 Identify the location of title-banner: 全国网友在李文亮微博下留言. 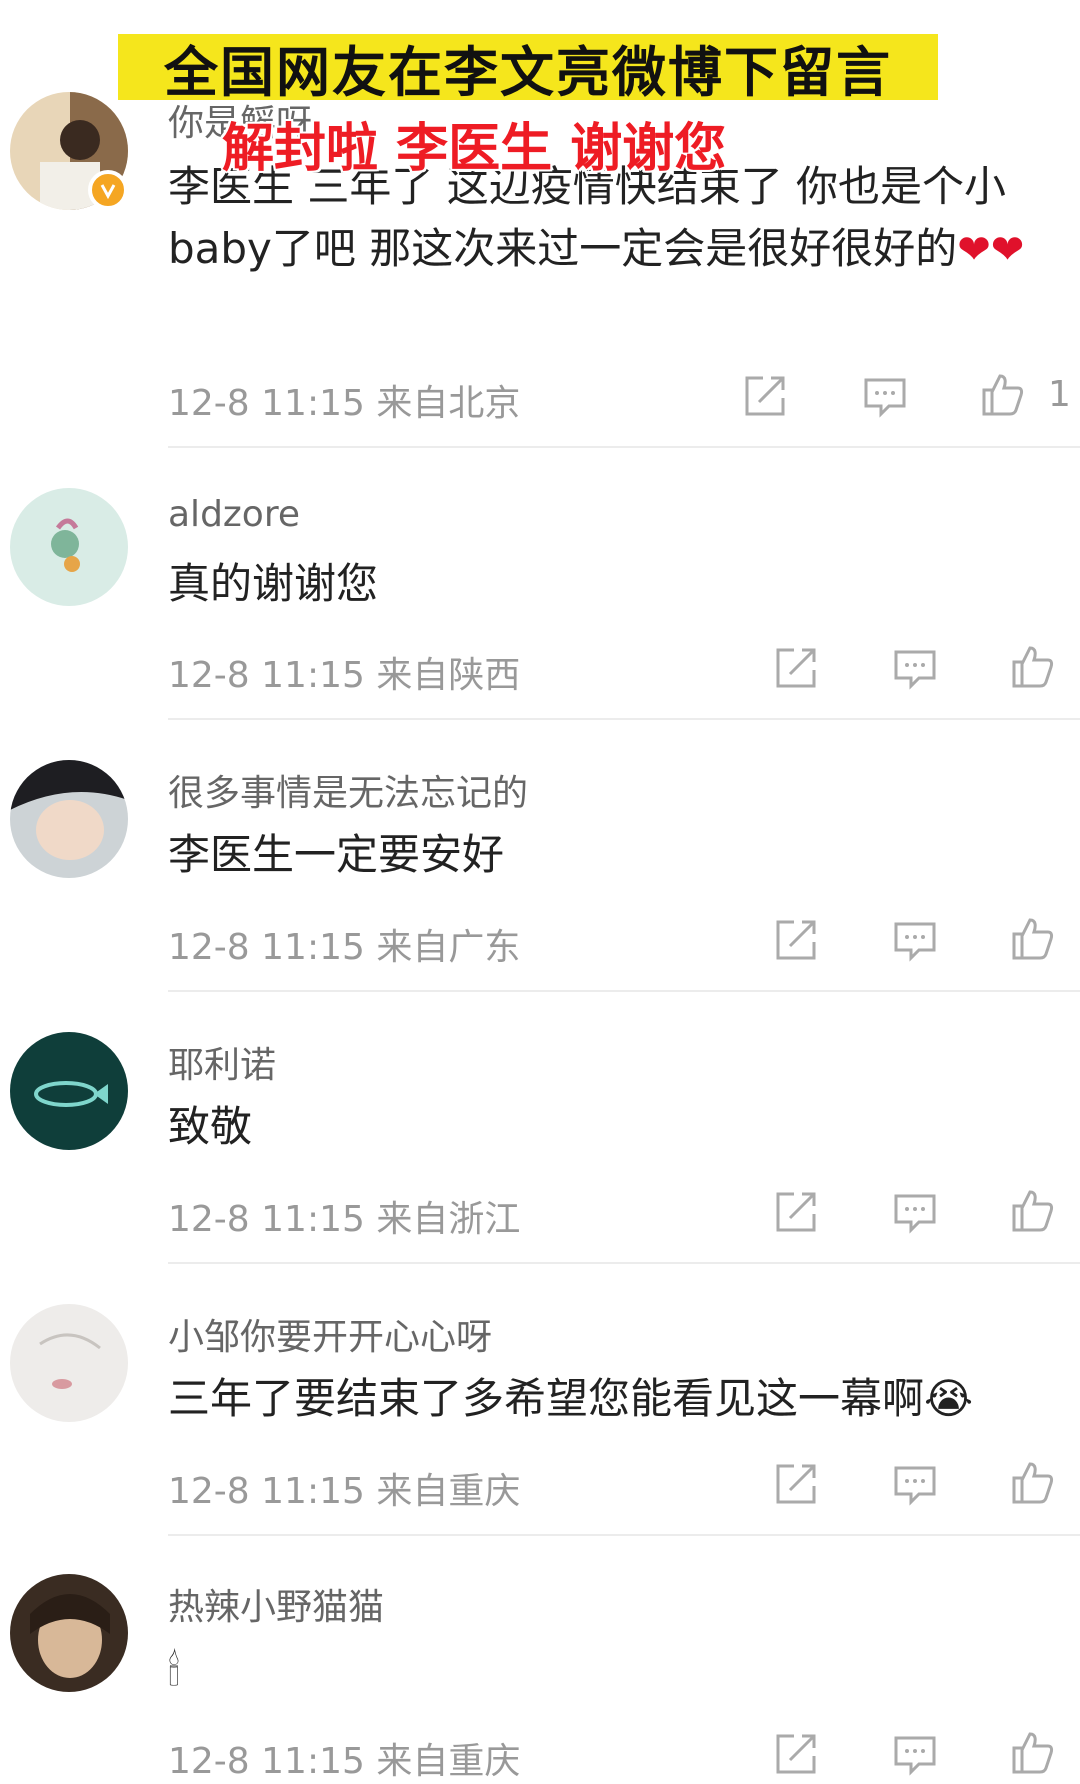
(528, 67).